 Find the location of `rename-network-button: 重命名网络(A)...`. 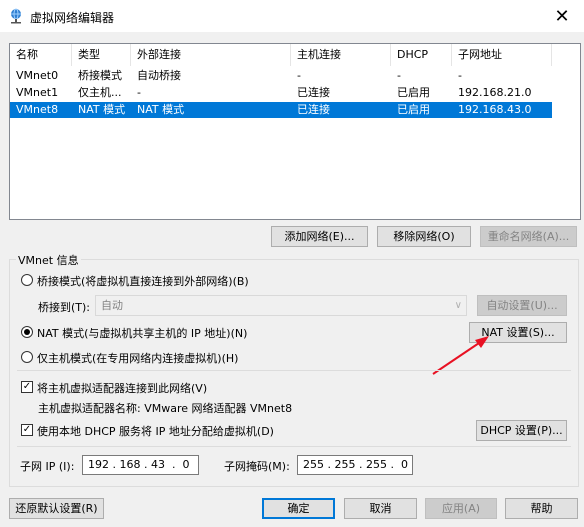

rename-network-button: 重命名网络(A)... is located at coordinates (528, 236).